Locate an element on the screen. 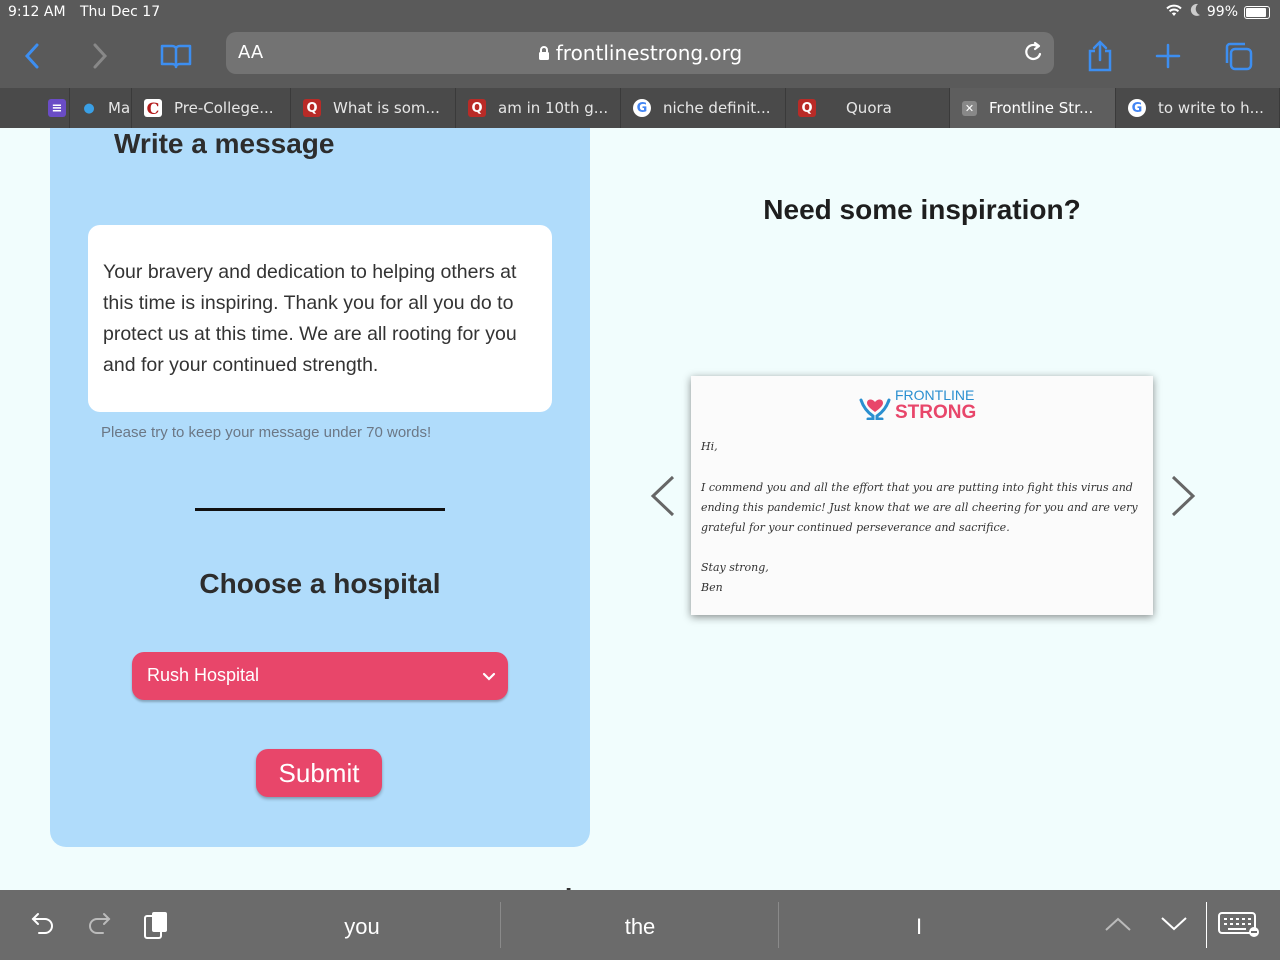 This screenshot has width=1280, height=960. extension-icon: ≡ is located at coordinates (57, 108).